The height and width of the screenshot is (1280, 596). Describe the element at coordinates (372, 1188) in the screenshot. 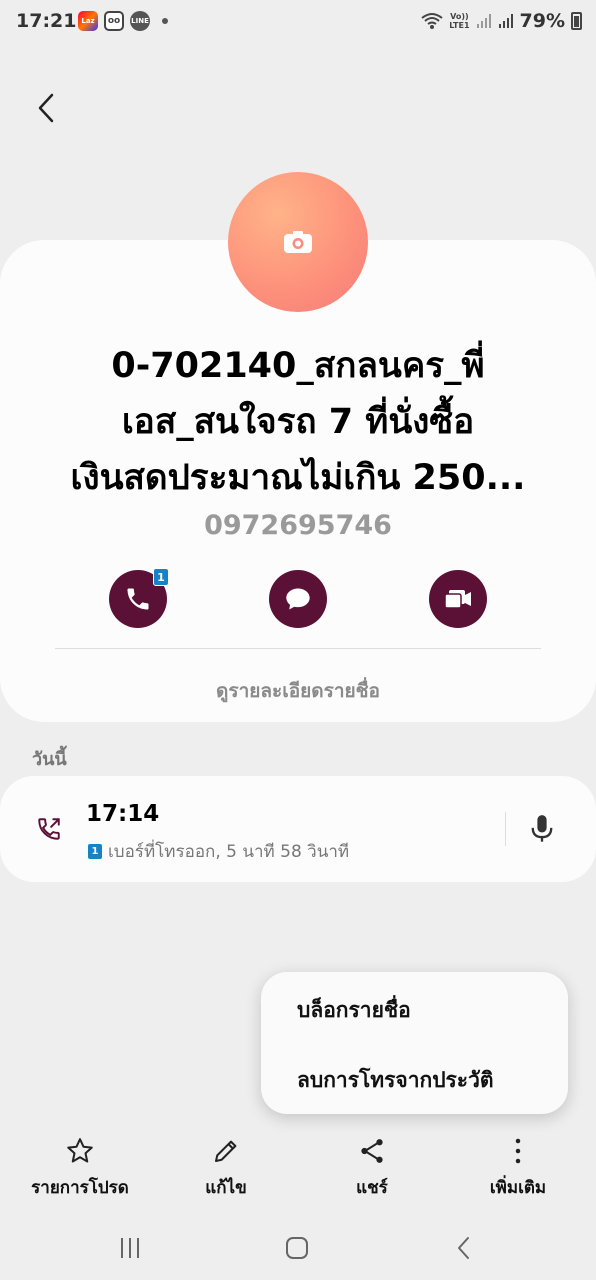

I see `share-label: แชร์` at that location.